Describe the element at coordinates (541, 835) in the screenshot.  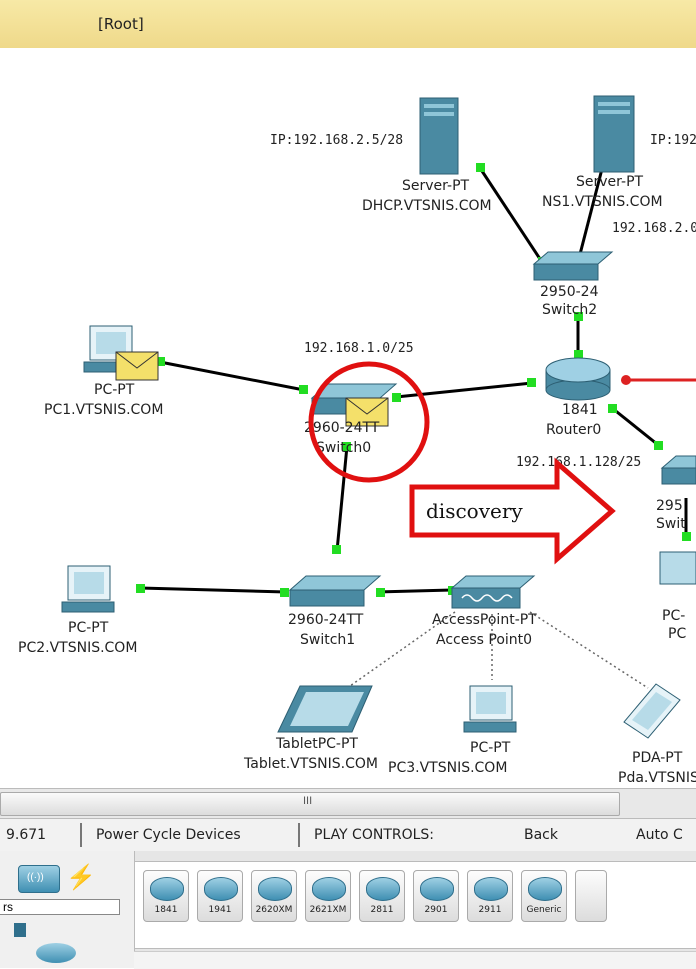
I see `back-button: Back` at that location.